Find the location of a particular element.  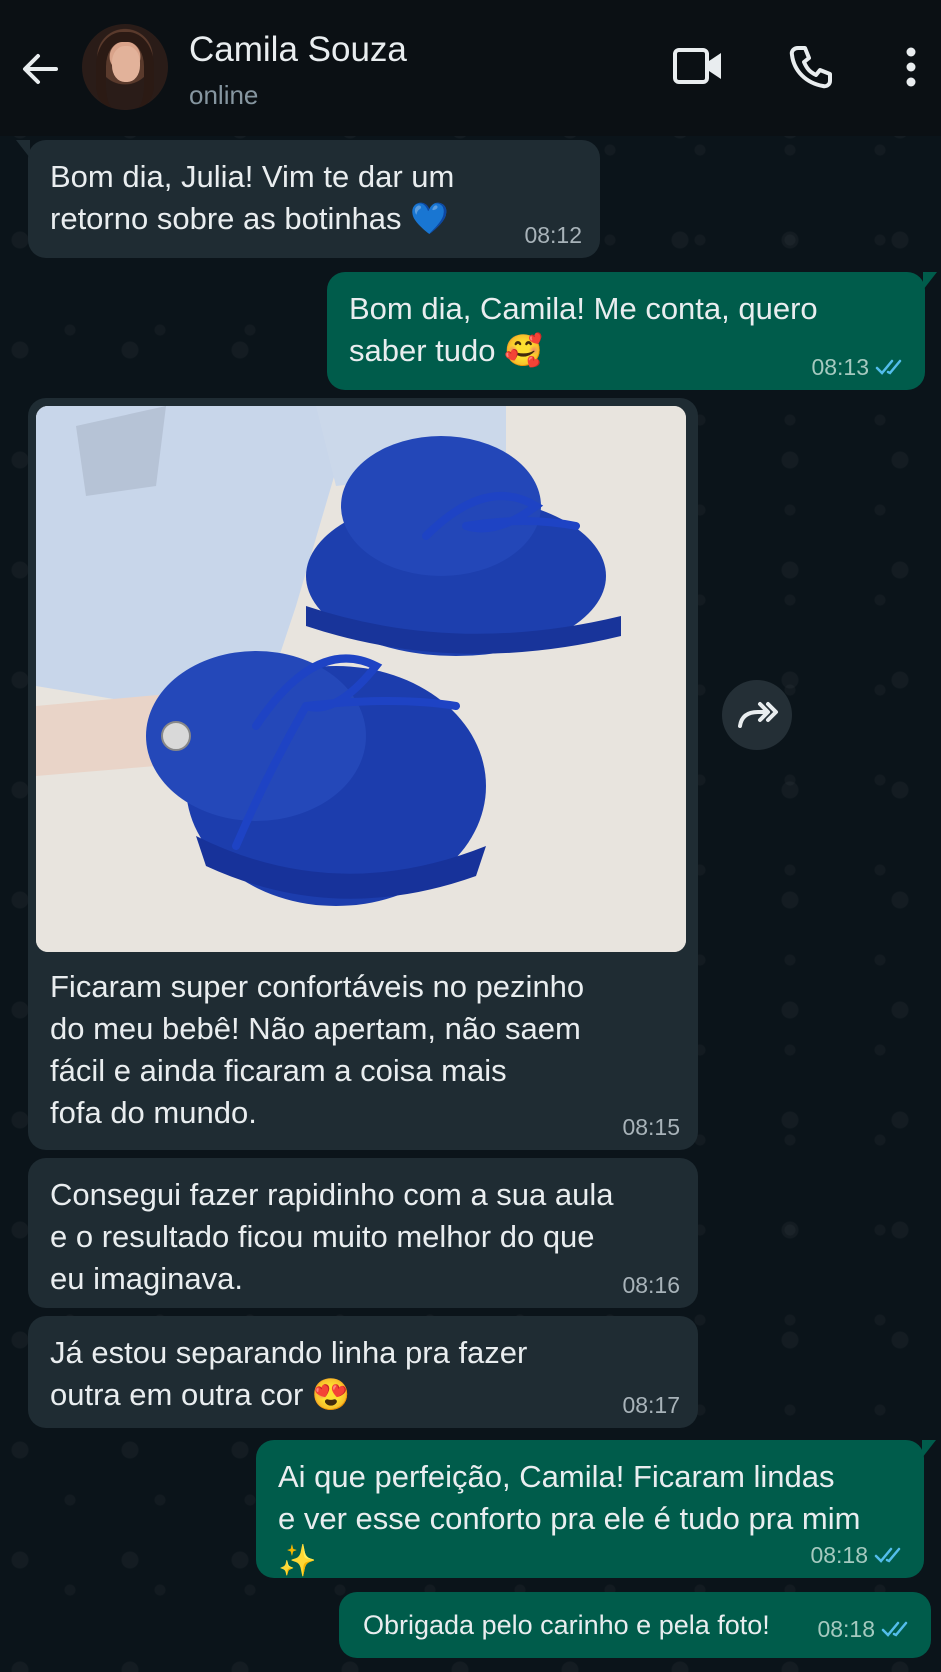

contact-status: online is located at coordinates (224, 95).